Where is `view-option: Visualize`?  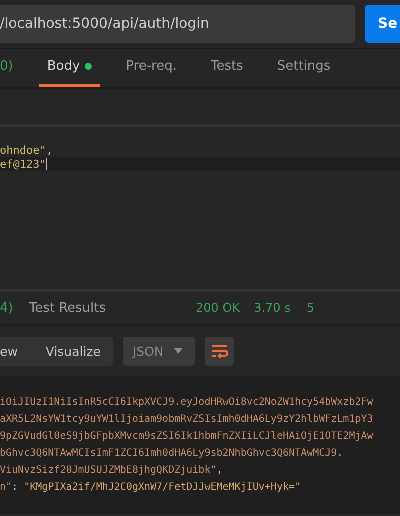 view-option: Visualize is located at coordinates (79, 351).